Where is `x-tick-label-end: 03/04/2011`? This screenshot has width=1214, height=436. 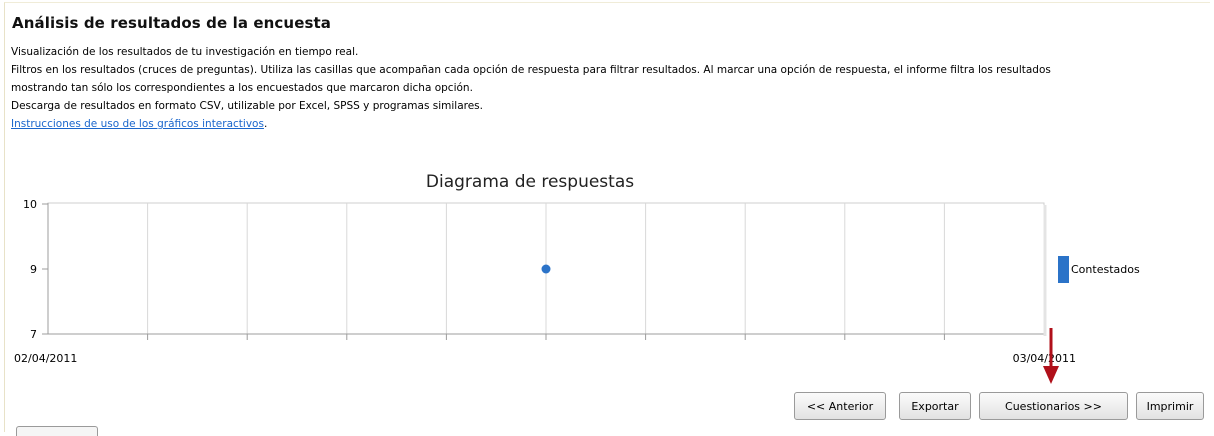 x-tick-label-end: 03/04/2011 is located at coordinates (1044, 358).